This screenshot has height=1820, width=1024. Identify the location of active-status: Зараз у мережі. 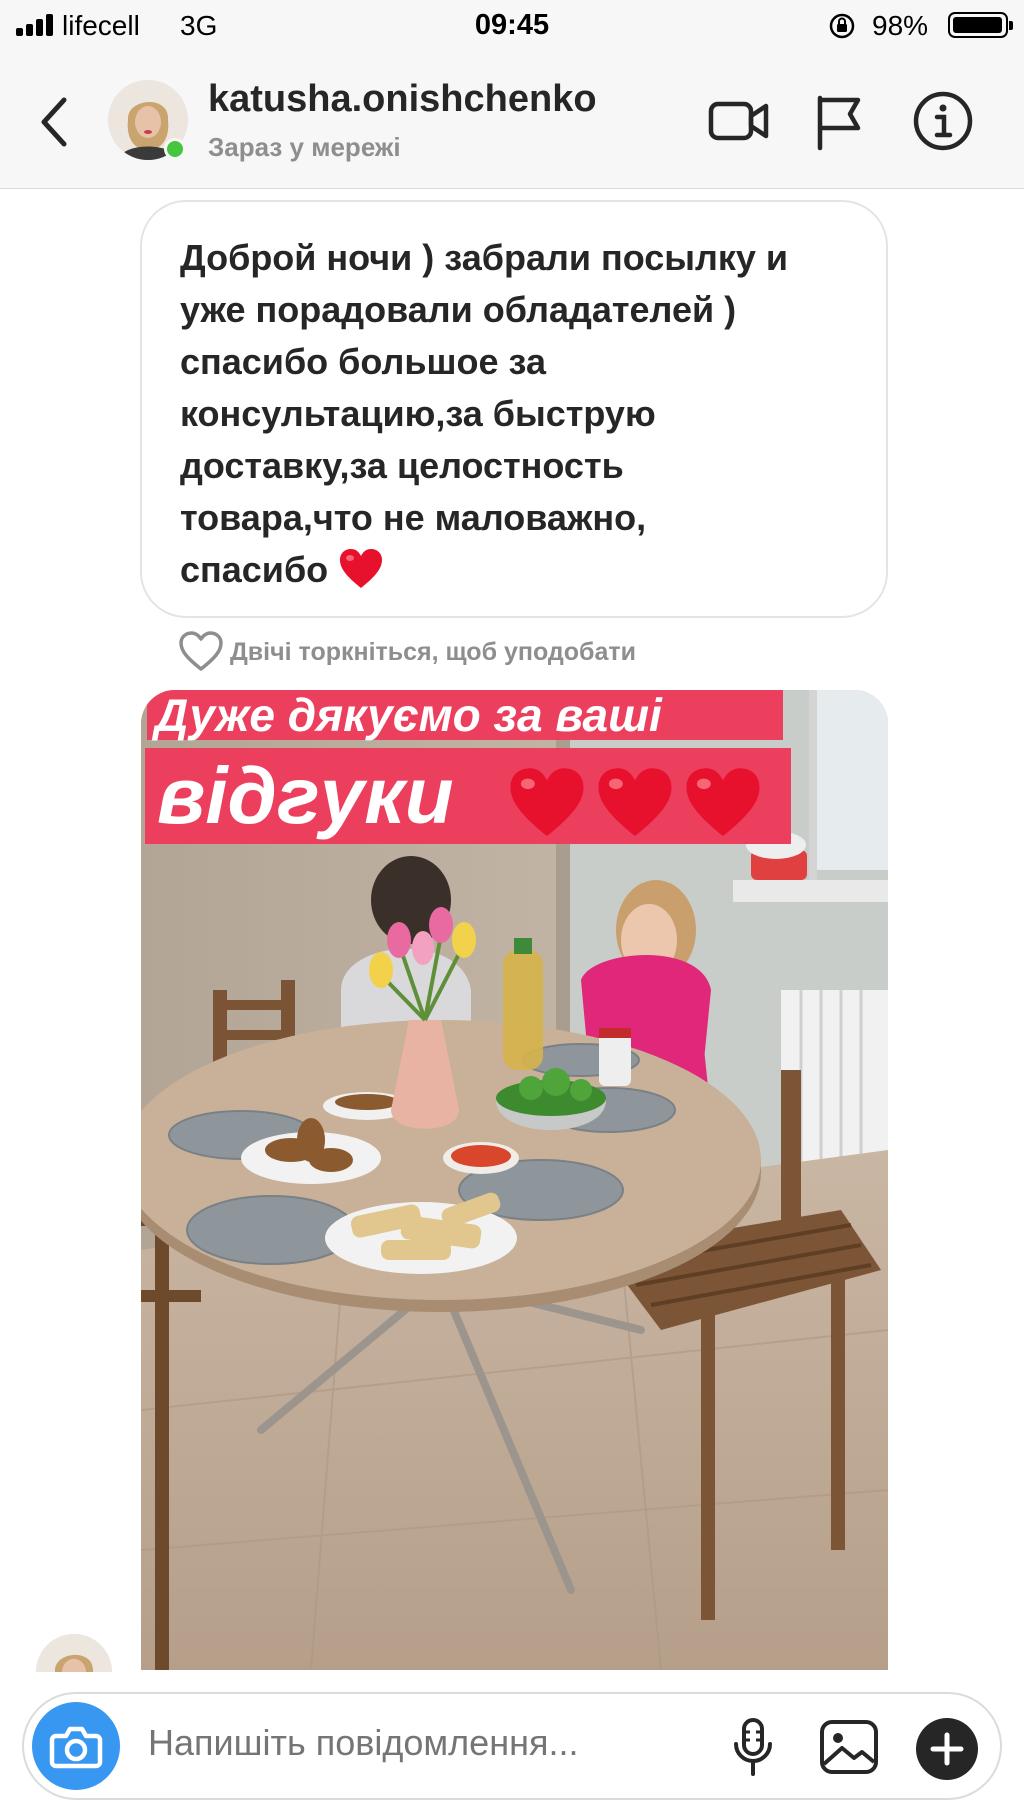
(304, 147).